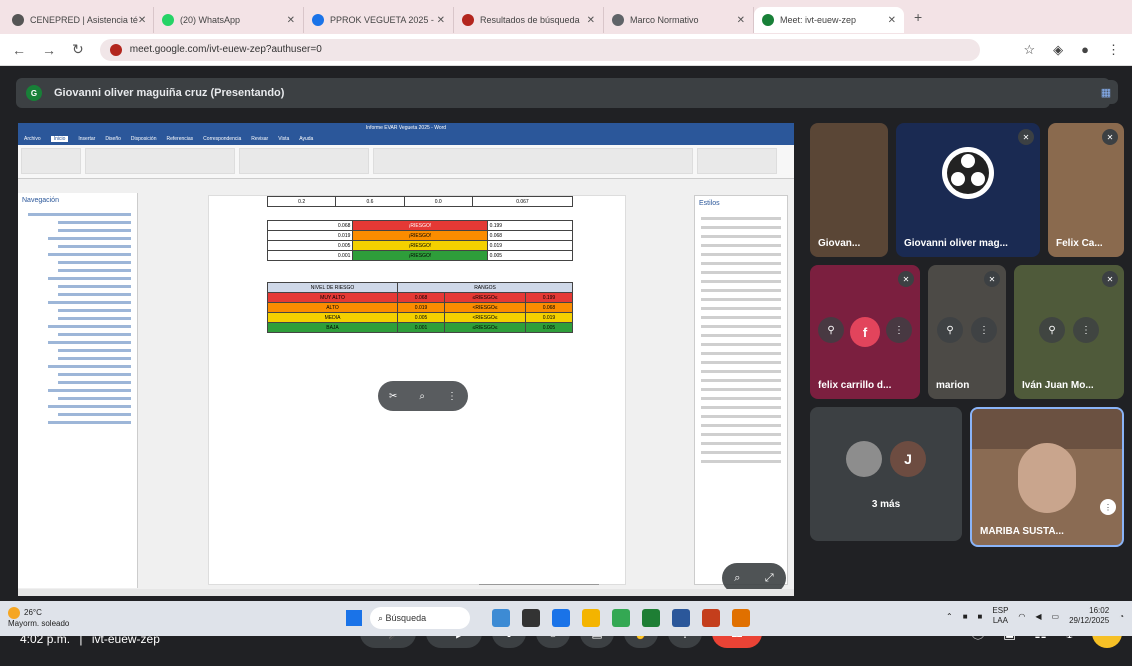 This screenshot has height=666, width=1132. I want to click on table-cell: 0.001, so click(310, 255).